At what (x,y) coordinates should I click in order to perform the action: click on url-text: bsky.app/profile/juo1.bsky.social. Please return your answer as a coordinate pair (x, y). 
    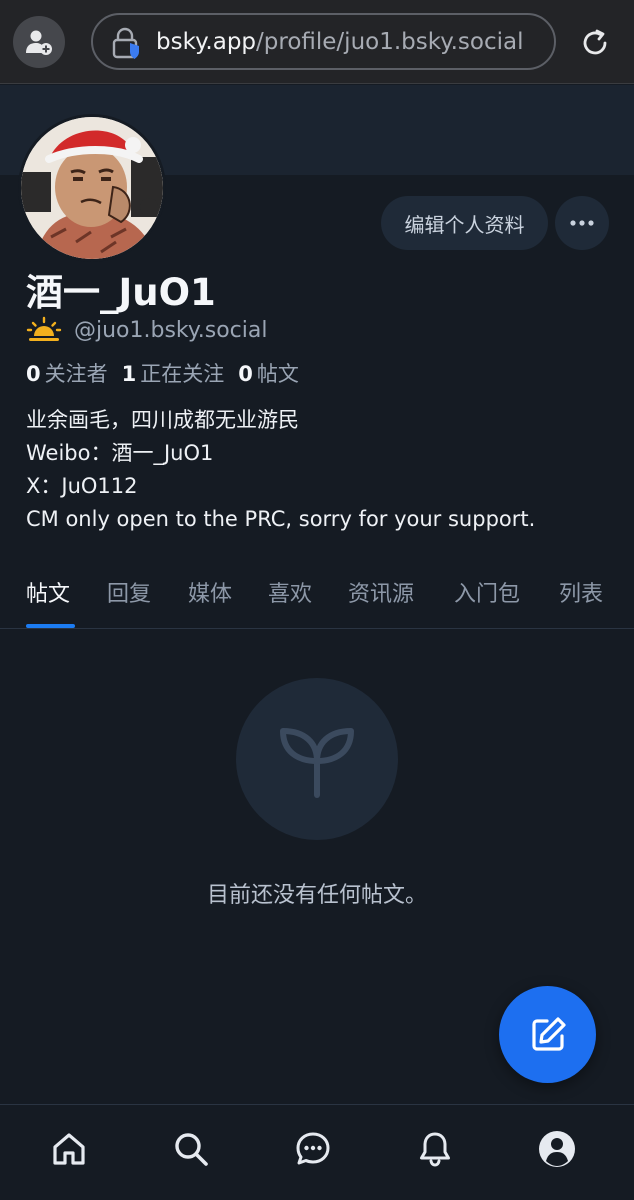
    Looking at the image, I should click on (339, 42).